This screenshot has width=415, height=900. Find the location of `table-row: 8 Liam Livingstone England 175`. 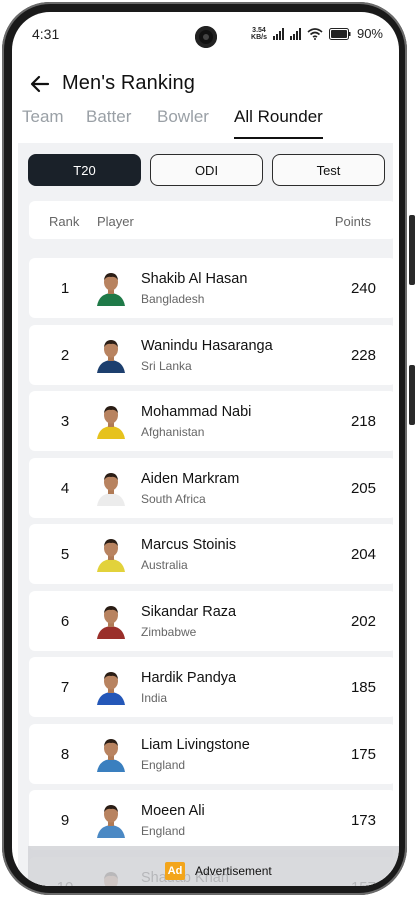

table-row: 8 Liam Livingstone England 175 is located at coordinates (212, 753).